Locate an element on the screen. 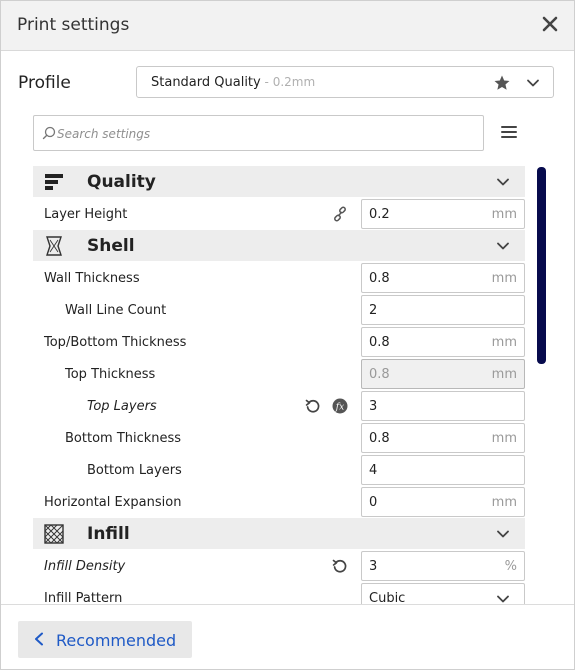  field-value: Cubic is located at coordinates (387, 597).